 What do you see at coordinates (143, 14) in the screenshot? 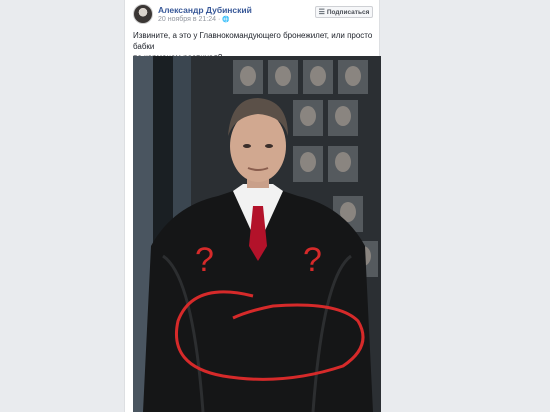
I see `author-avatar` at bounding box center [143, 14].